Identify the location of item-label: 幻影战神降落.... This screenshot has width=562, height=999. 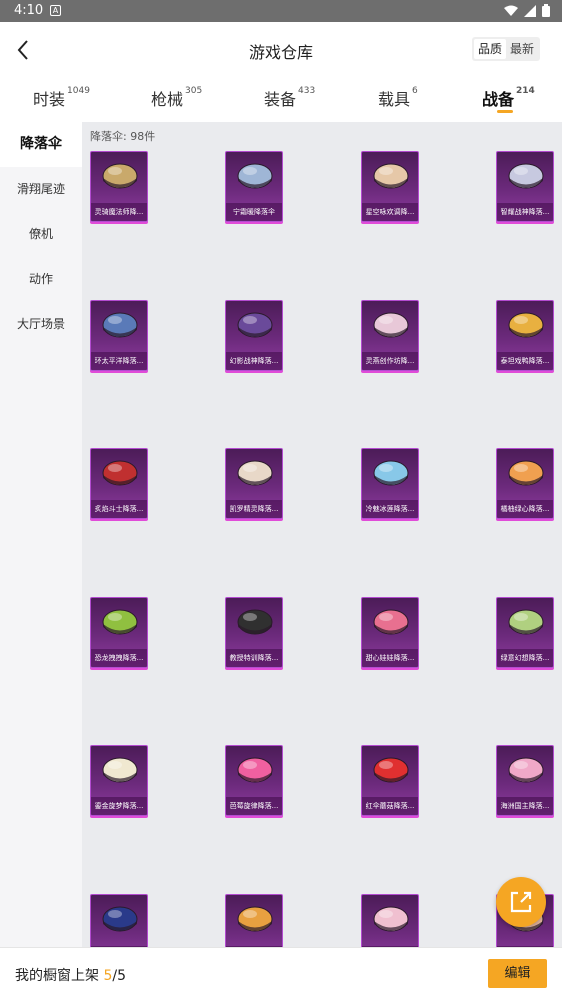
(254, 361).